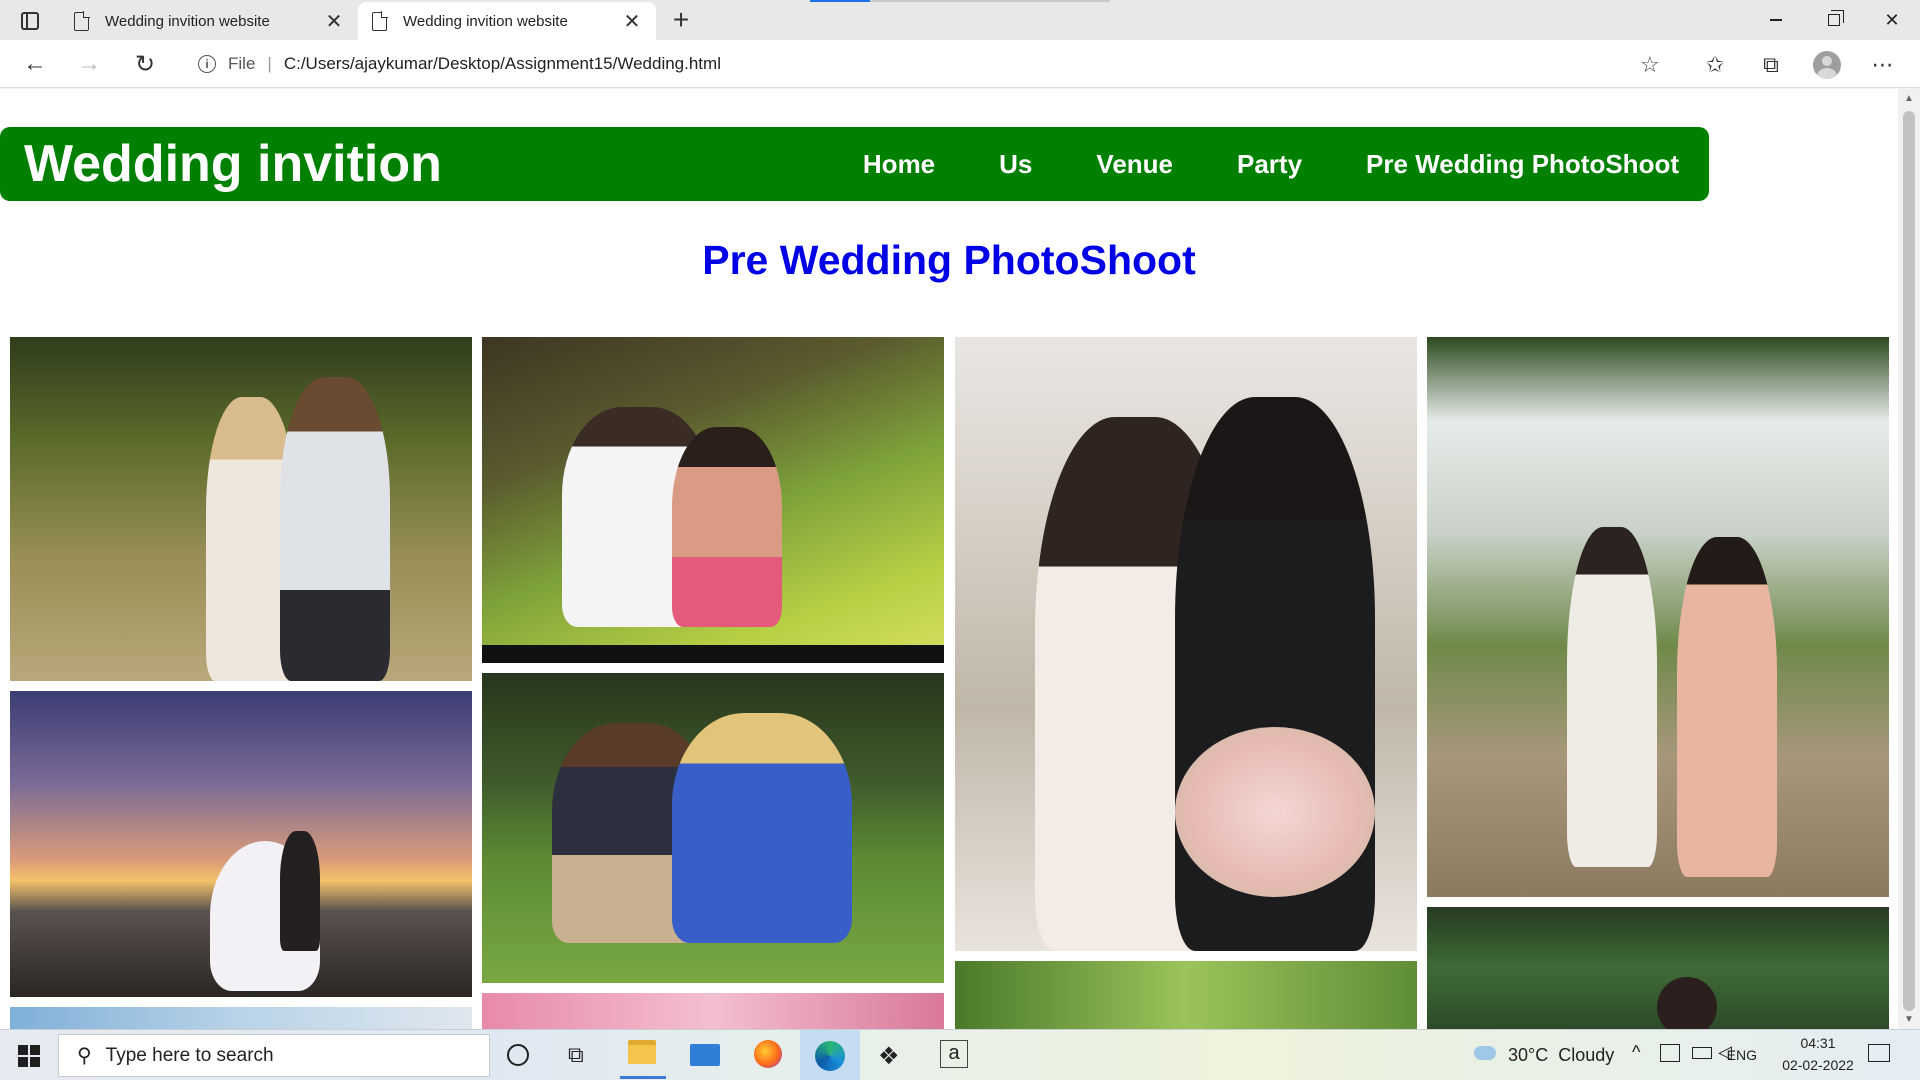 The image size is (1920, 1080). What do you see at coordinates (713, 828) in the screenshot?
I see `couple-lawn-photo` at bounding box center [713, 828].